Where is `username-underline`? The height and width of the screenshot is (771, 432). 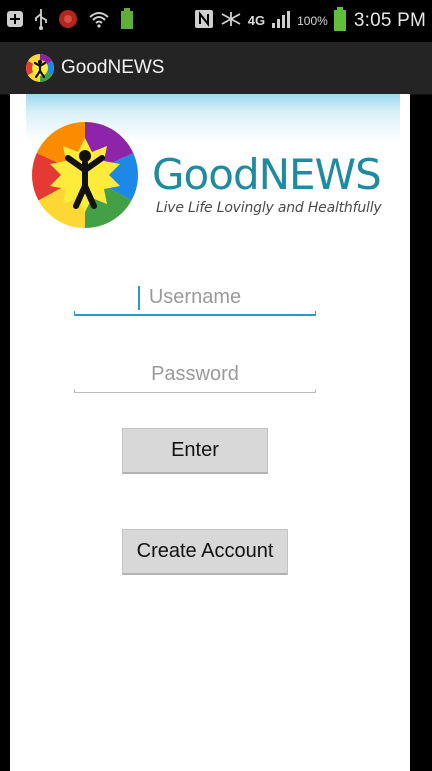
username-underline is located at coordinates (195, 313).